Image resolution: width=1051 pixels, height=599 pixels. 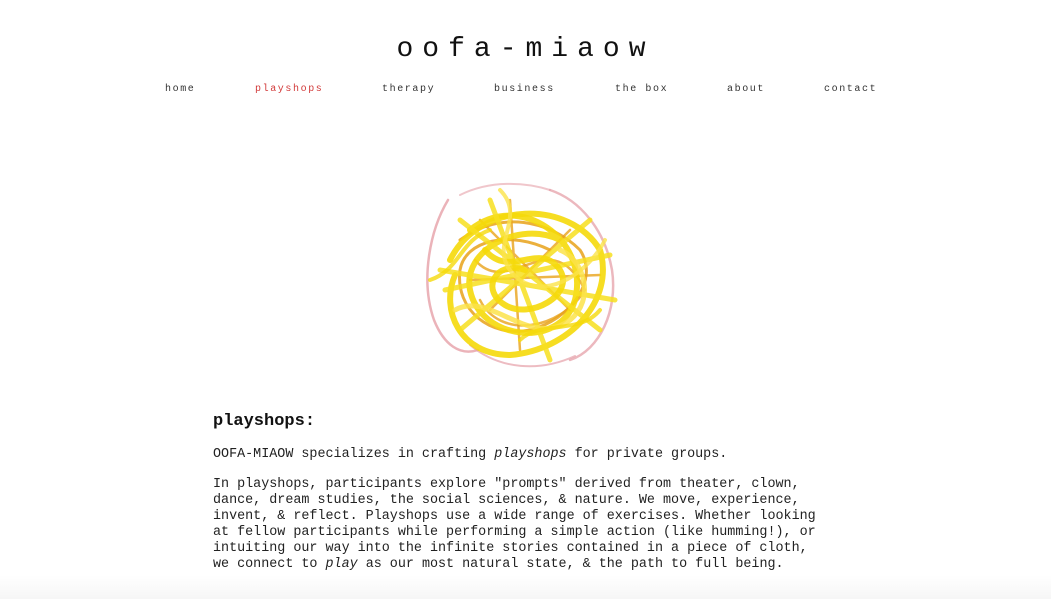 I want to click on section-heading: playshops:, so click(x=264, y=421).